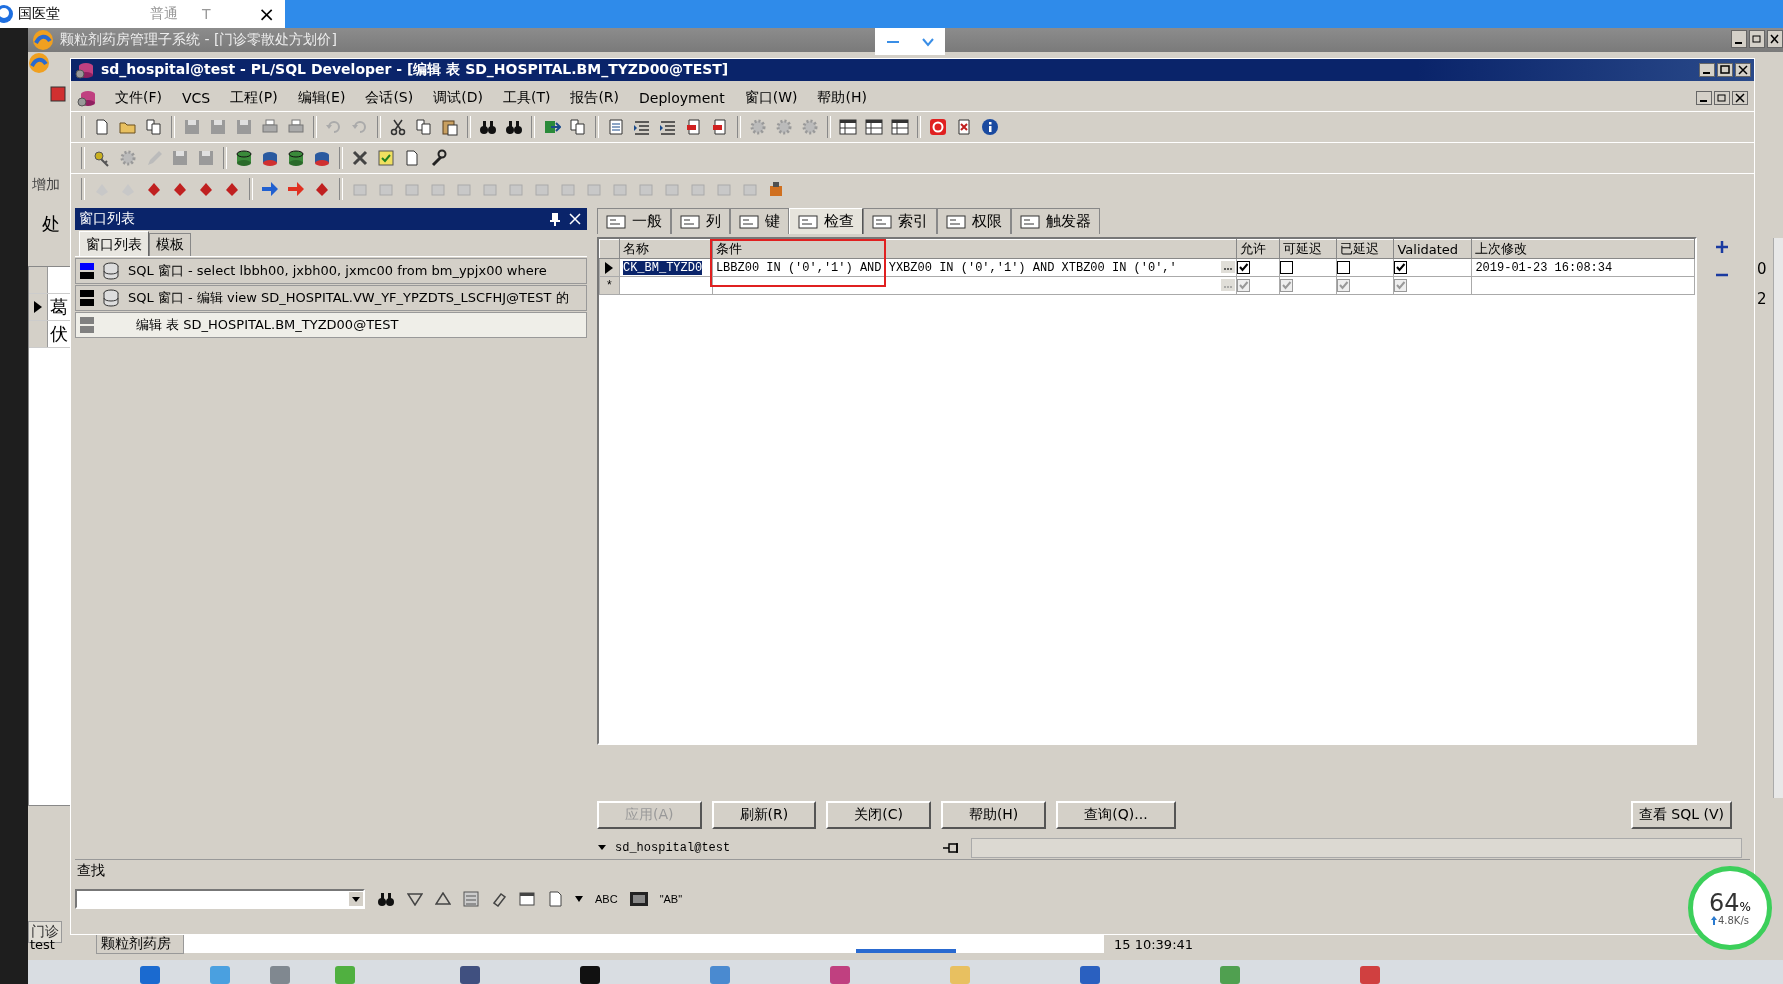 This screenshot has width=1783, height=984. I want to click on editor-tab: 键, so click(759, 221).